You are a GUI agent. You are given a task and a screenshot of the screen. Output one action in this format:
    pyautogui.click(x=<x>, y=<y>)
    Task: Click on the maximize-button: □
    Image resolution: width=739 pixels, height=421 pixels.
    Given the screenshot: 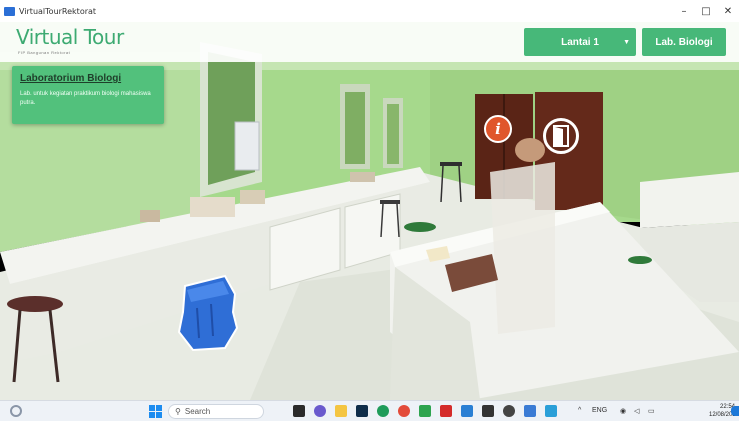 What is the action you would take?
    pyautogui.click(x=706, y=11)
    